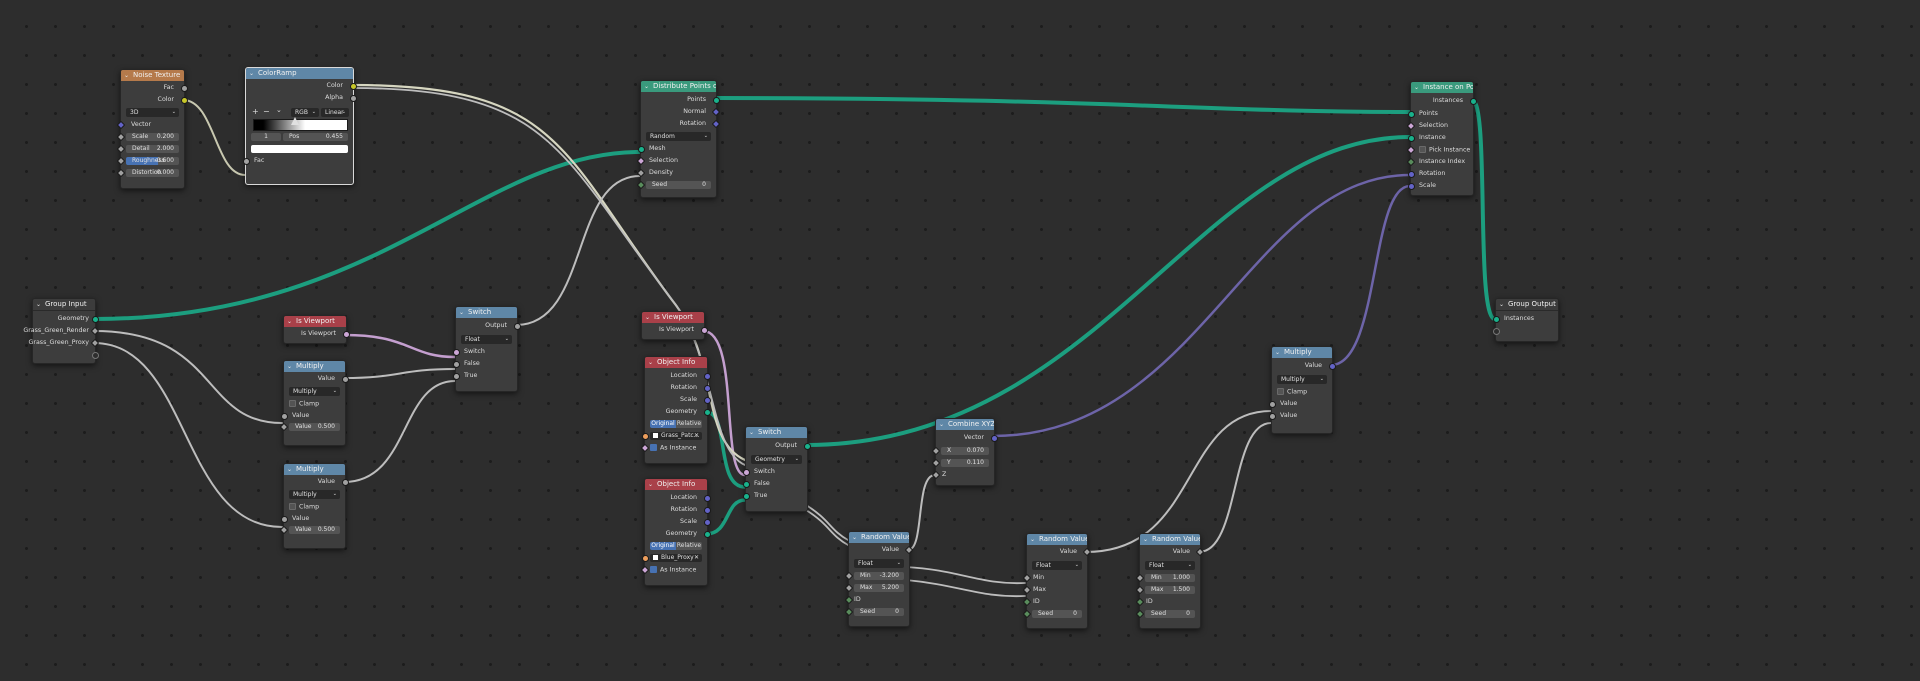  What do you see at coordinates (1444, 150) in the screenshot?
I see `pick-instance-checkbox: Pick Instance` at bounding box center [1444, 150].